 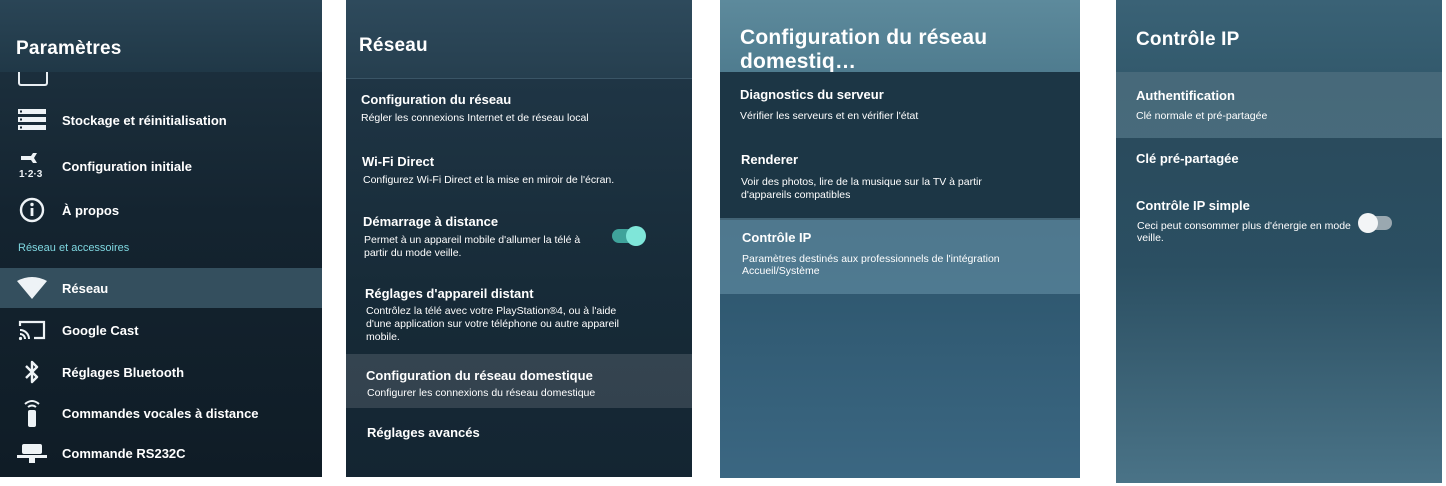 What do you see at coordinates (436, 99) in the screenshot?
I see `option-title: Configuration du réseau` at bounding box center [436, 99].